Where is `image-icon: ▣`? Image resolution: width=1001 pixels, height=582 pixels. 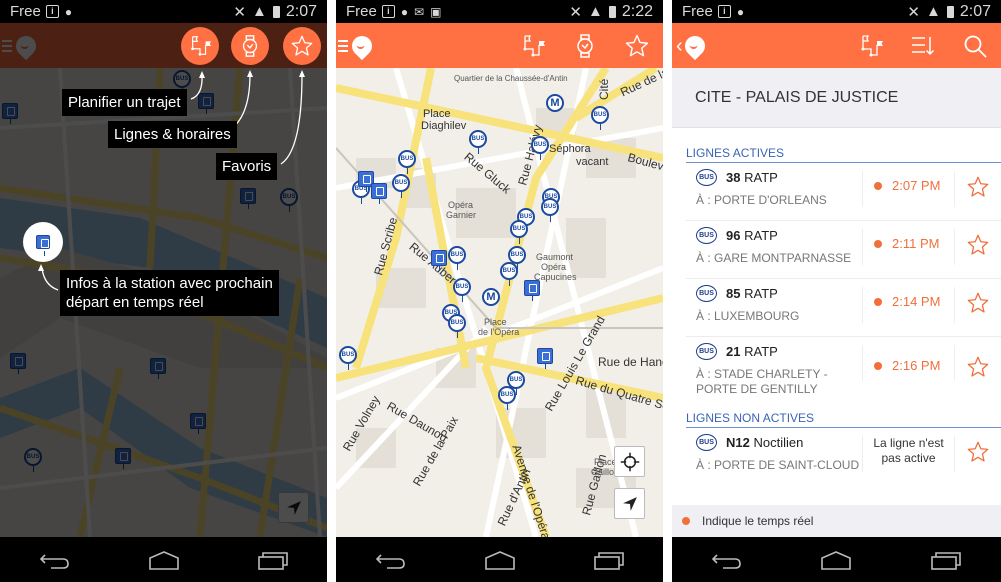 image-icon: ▣ is located at coordinates (436, 11).